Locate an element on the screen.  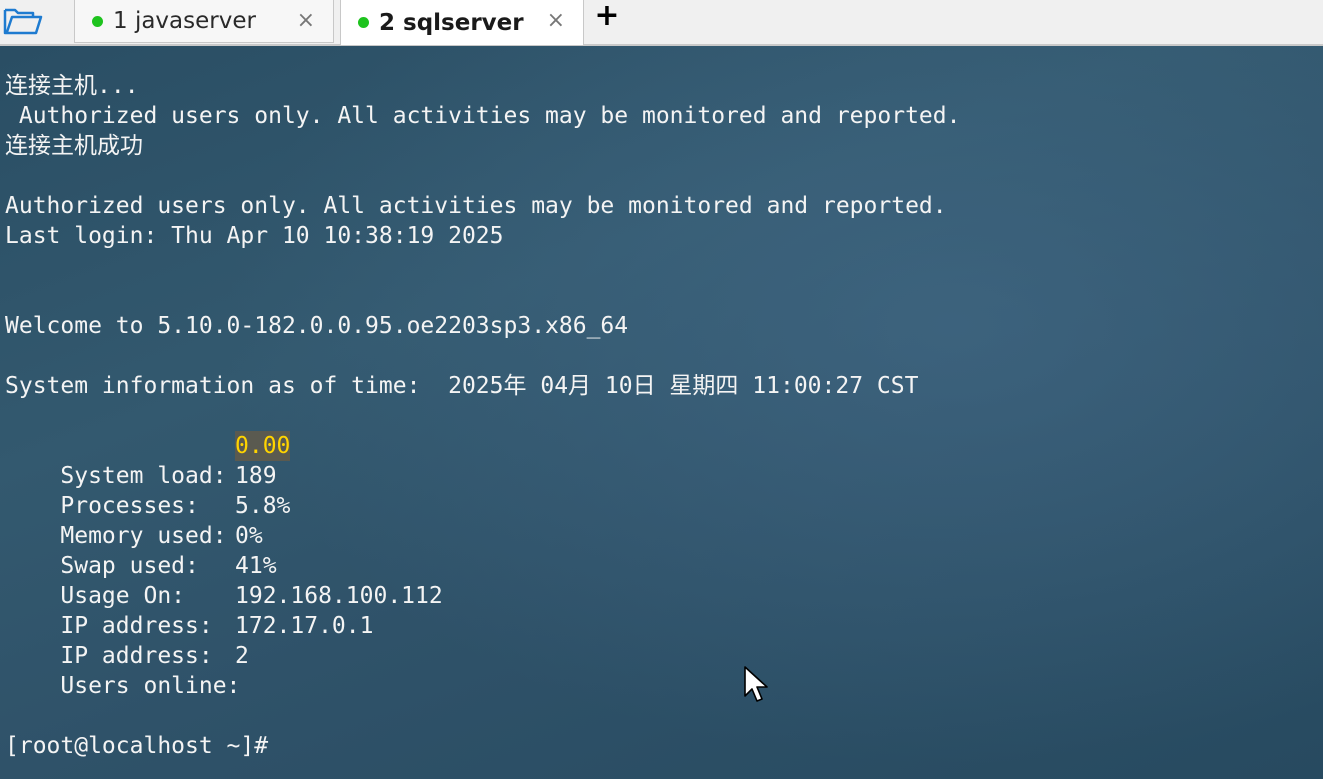
tab-label: 2 sqlserver is located at coordinates (451, 22).